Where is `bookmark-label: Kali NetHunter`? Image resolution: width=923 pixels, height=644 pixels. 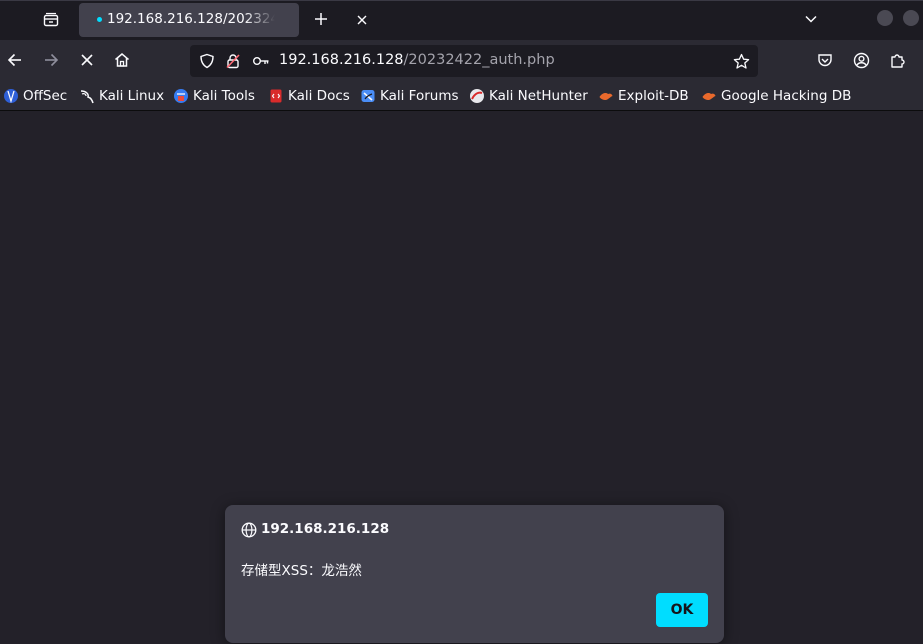 bookmark-label: Kali NetHunter is located at coordinates (538, 96).